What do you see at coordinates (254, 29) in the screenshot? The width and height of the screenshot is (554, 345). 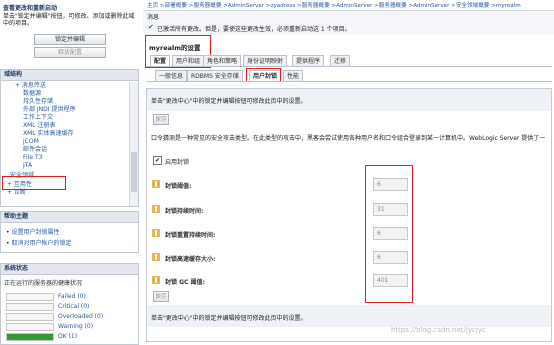 I see `success-message: 已激活所有更改。但是，要使这些更改生效，必须重新启动这 1 个项目。` at bounding box center [254, 29].